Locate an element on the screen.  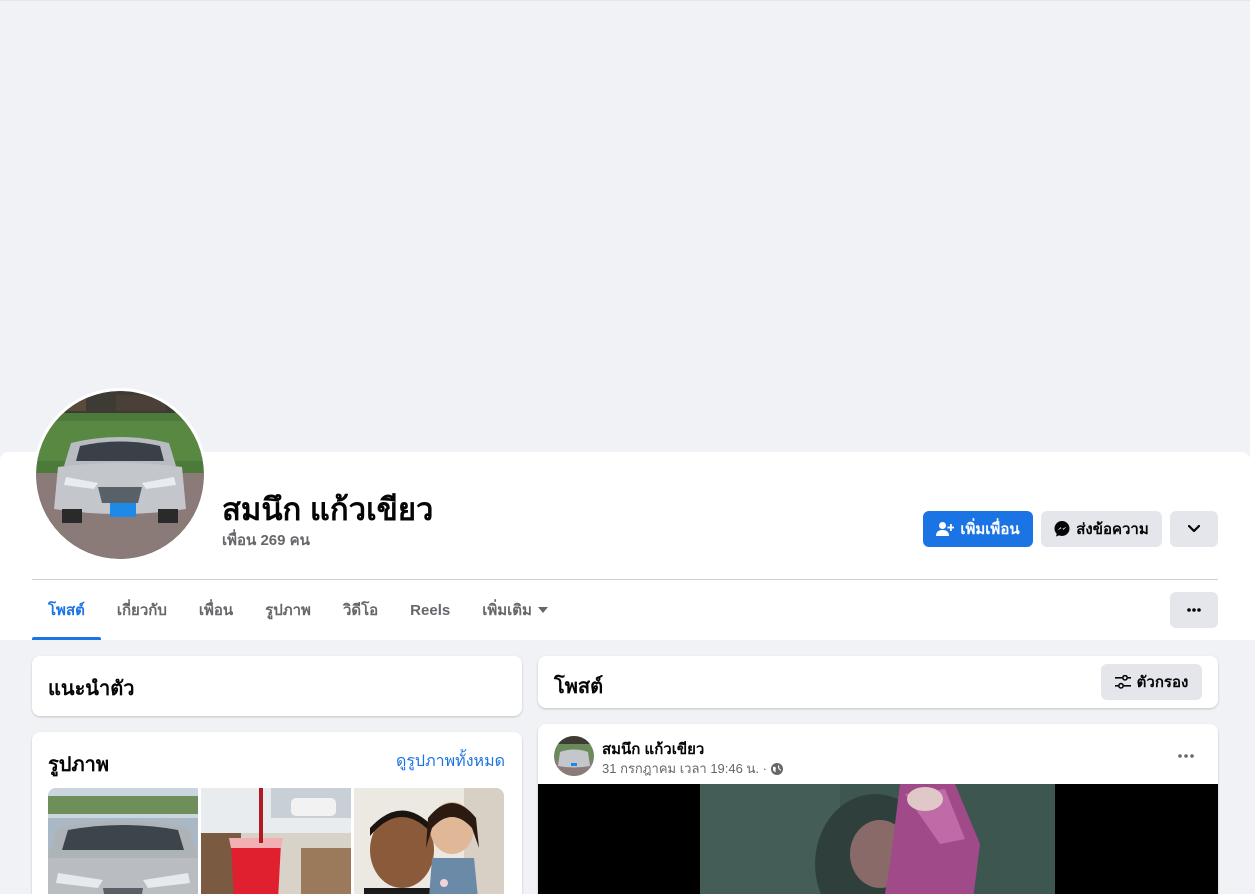
tab-label: เกี่ยวกับ is located at coordinates (141, 610).